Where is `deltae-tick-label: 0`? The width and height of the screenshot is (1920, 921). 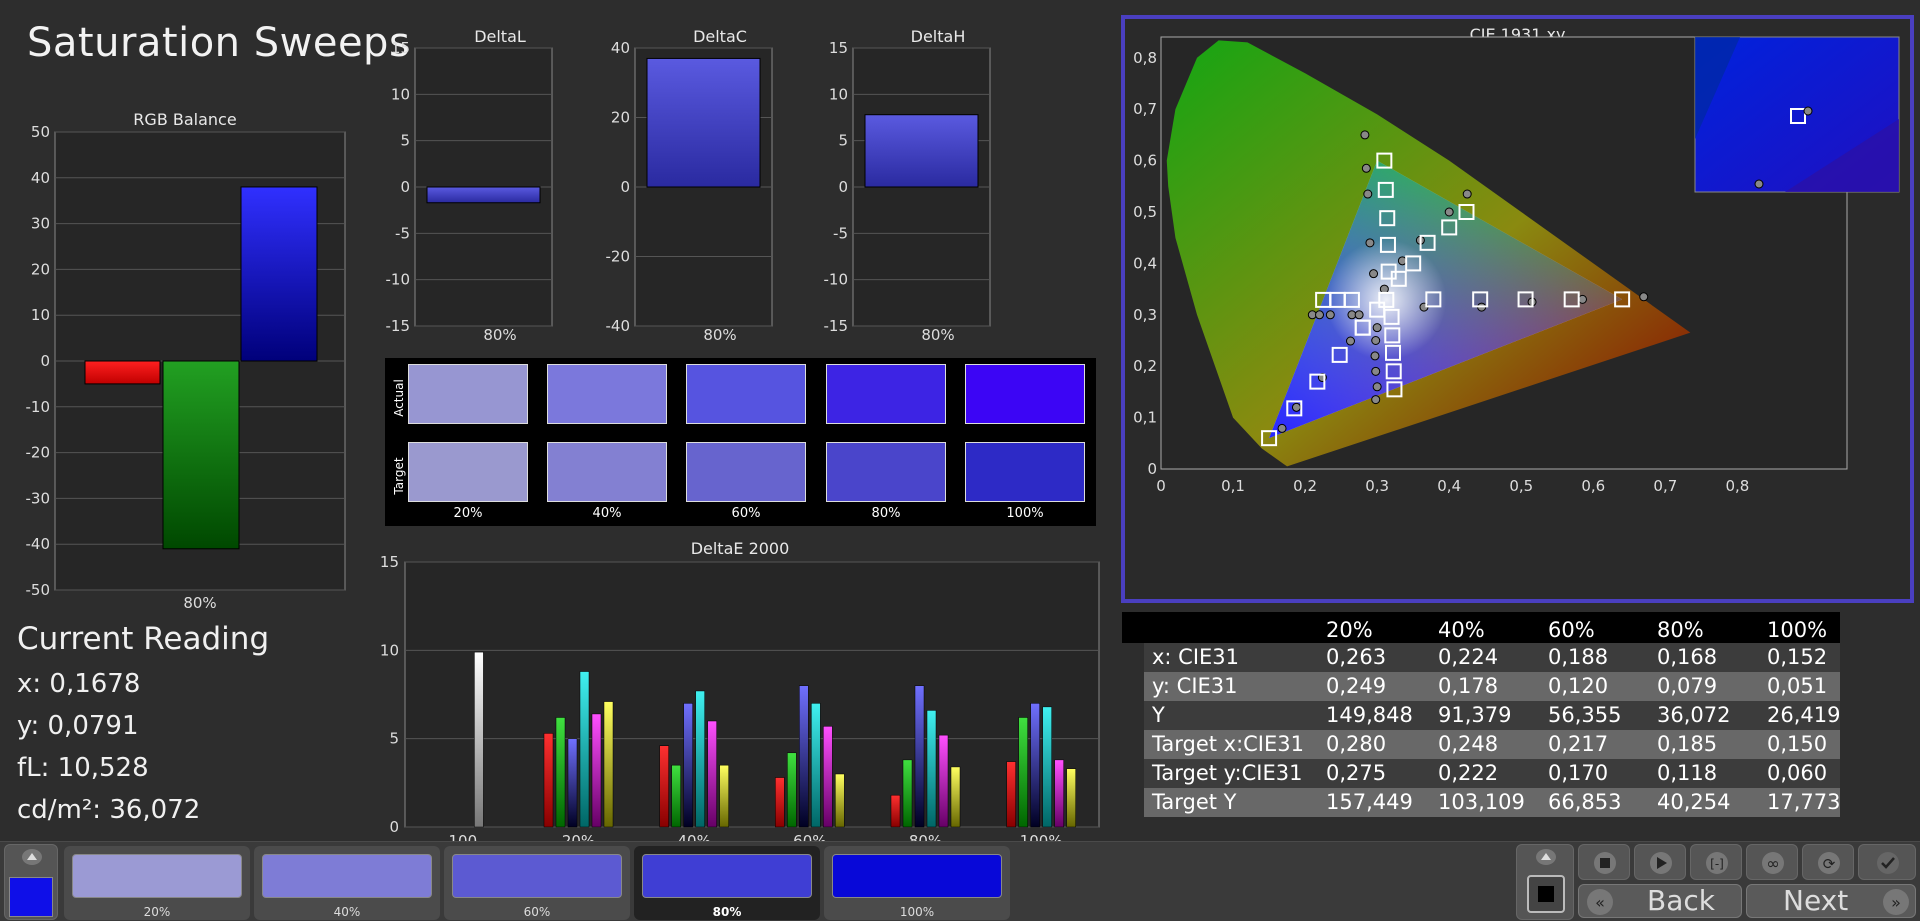 deltae-tick-label: 0 is located at coordinates (394, 827).